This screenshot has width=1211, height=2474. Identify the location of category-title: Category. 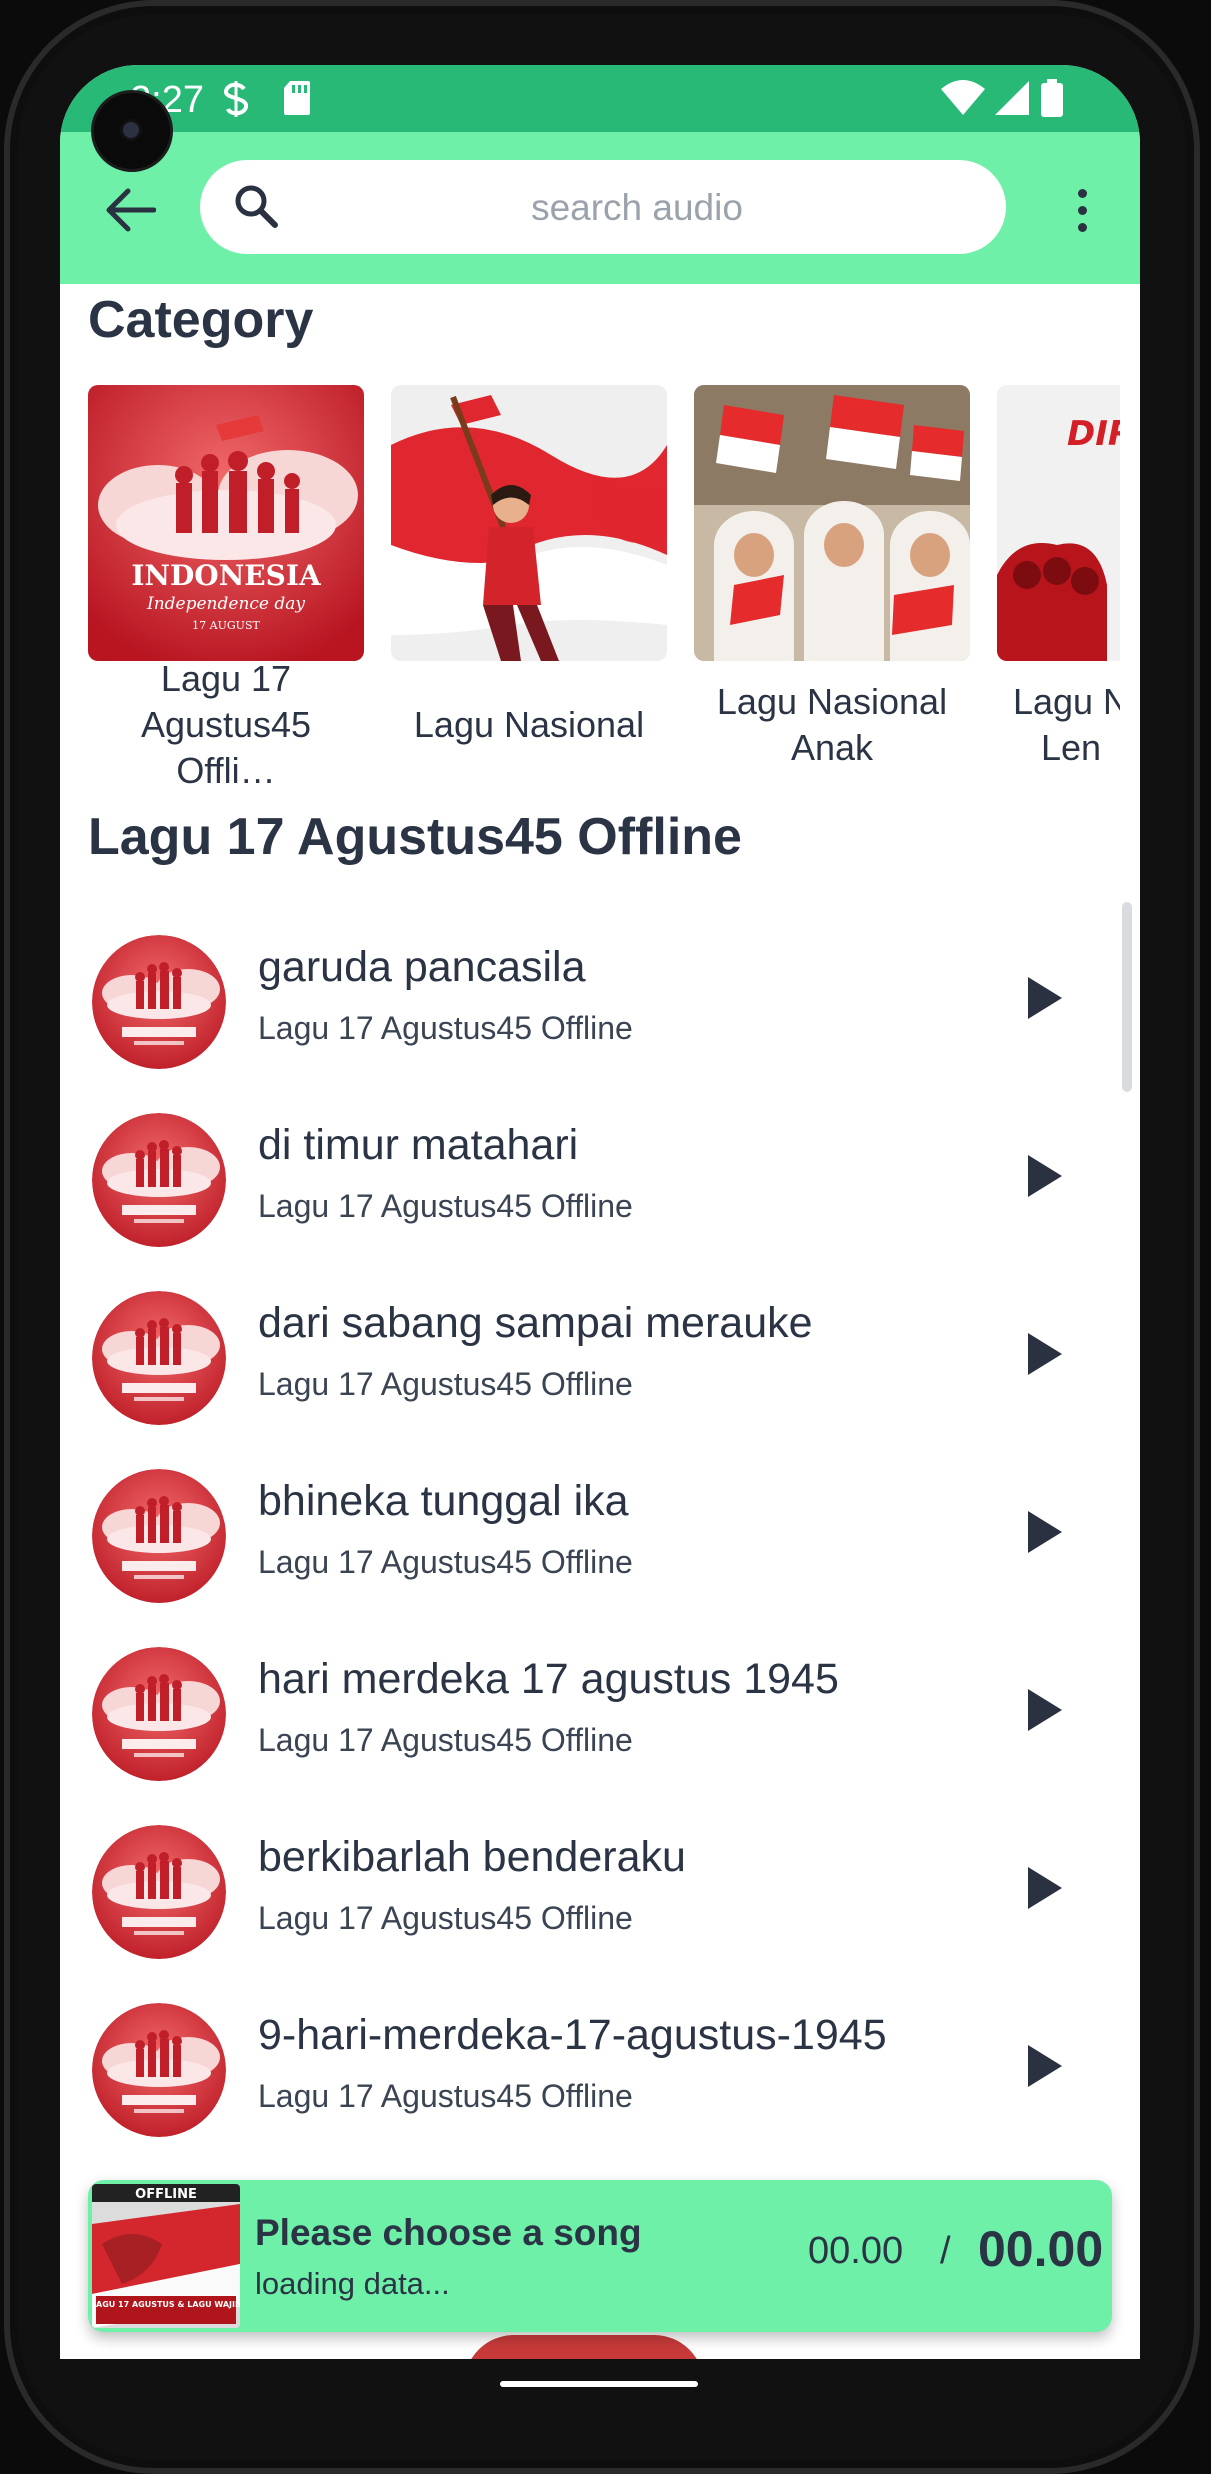
(201, 320).